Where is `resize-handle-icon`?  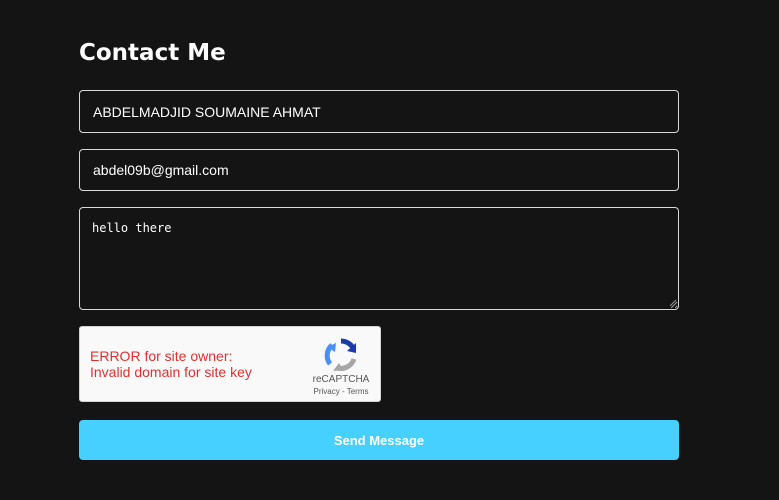 resize-handle-icon is located at coordinates (673, 303).